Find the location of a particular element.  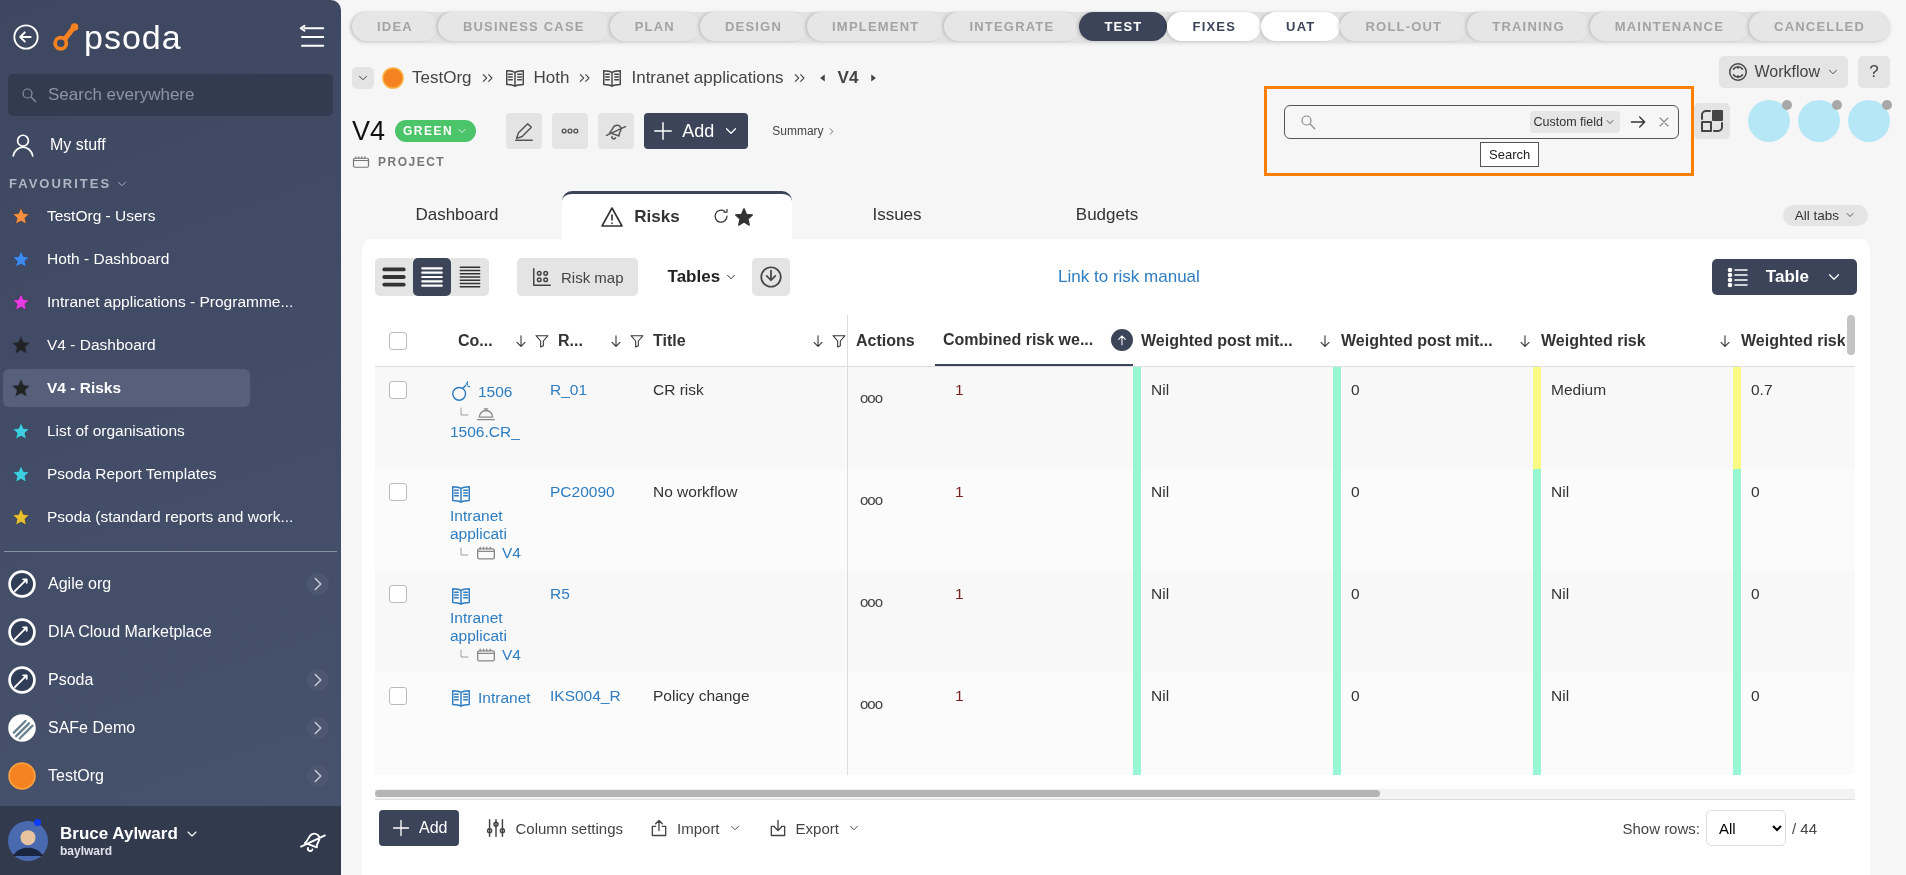

book-icon is located at coordinates (461, 698).